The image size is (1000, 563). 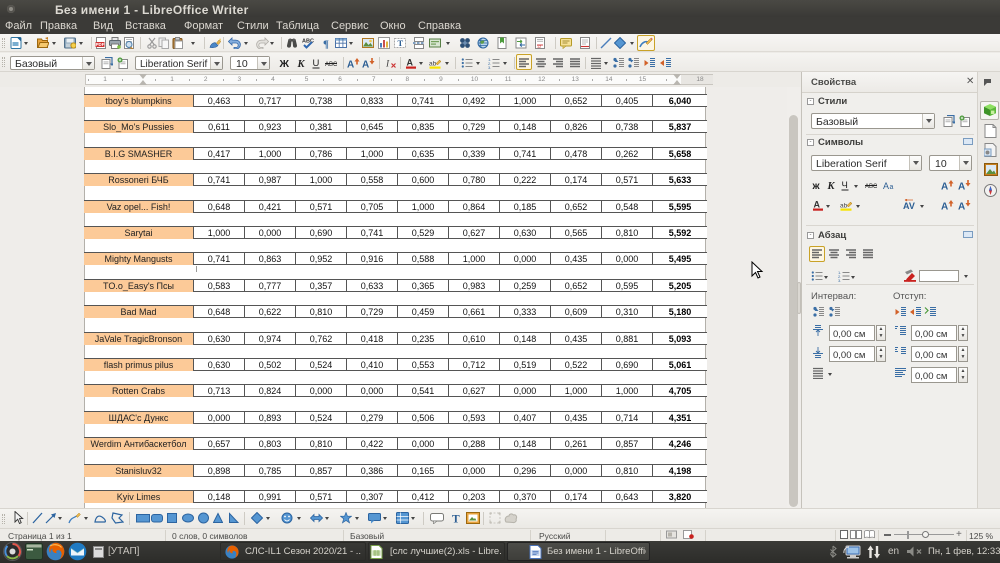 What do you see at coordinates (909, 206) in the screenshot?
I see `svg-text: AV` at bounding box center [909, 206].